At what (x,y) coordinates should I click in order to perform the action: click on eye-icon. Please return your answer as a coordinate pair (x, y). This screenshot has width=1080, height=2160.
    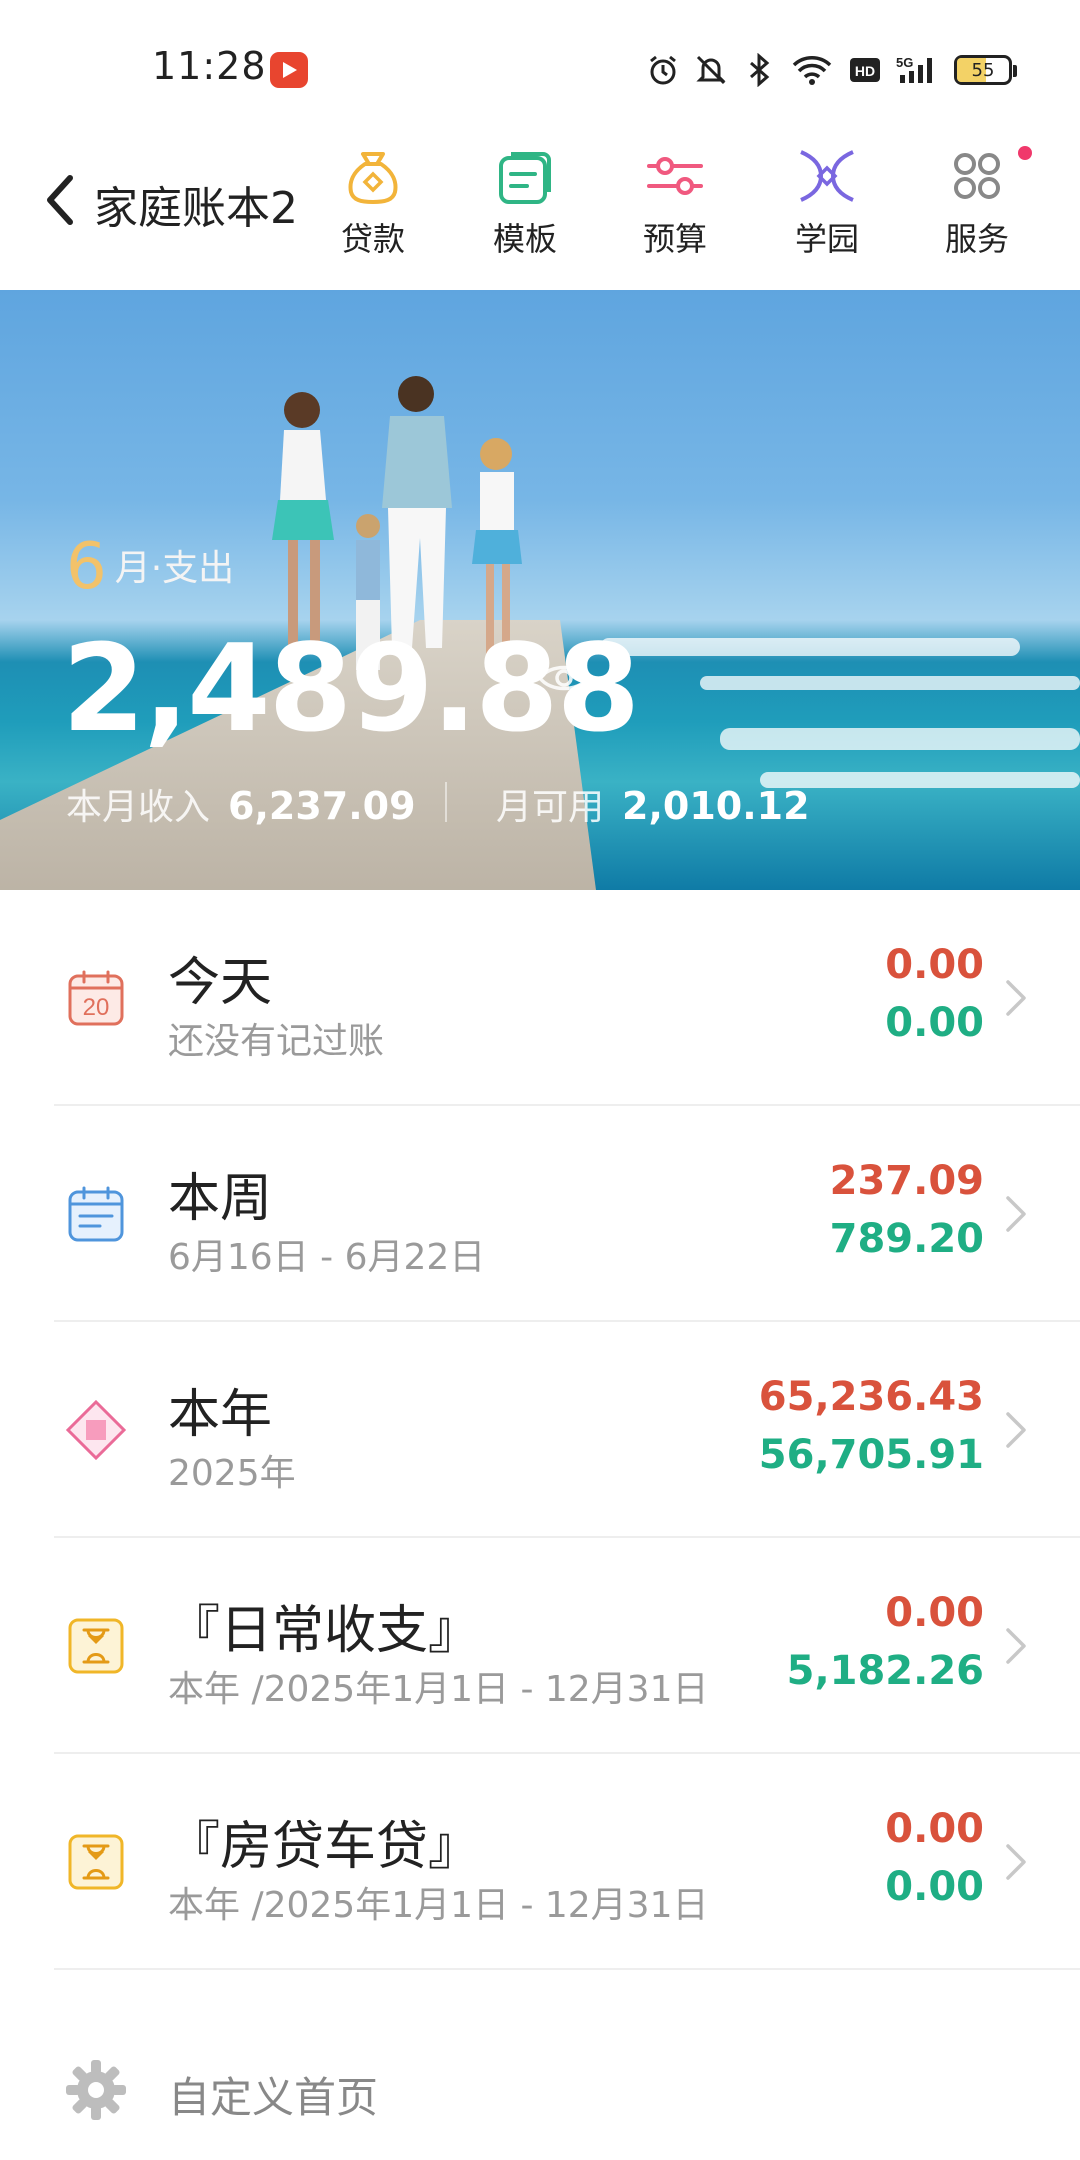
    Looking at the image, I should click on (564, 678).